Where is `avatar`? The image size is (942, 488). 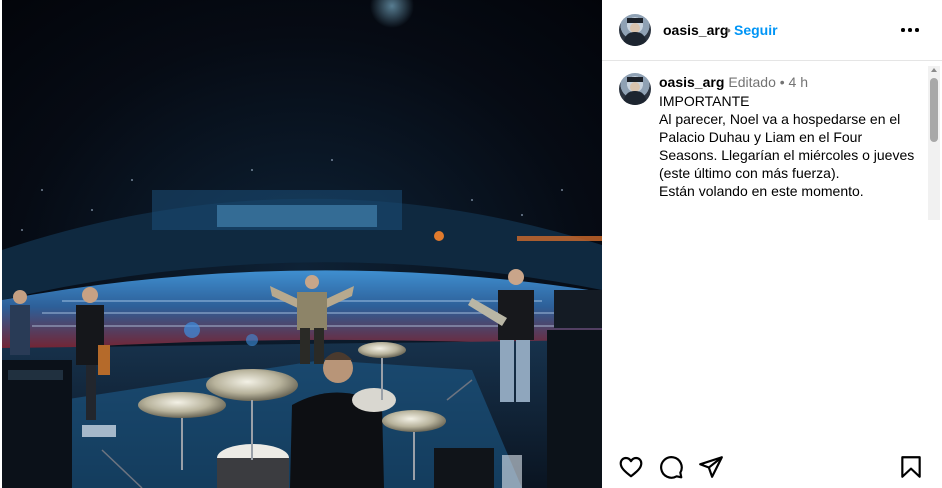 avatar is located at coordinates (635, 30).